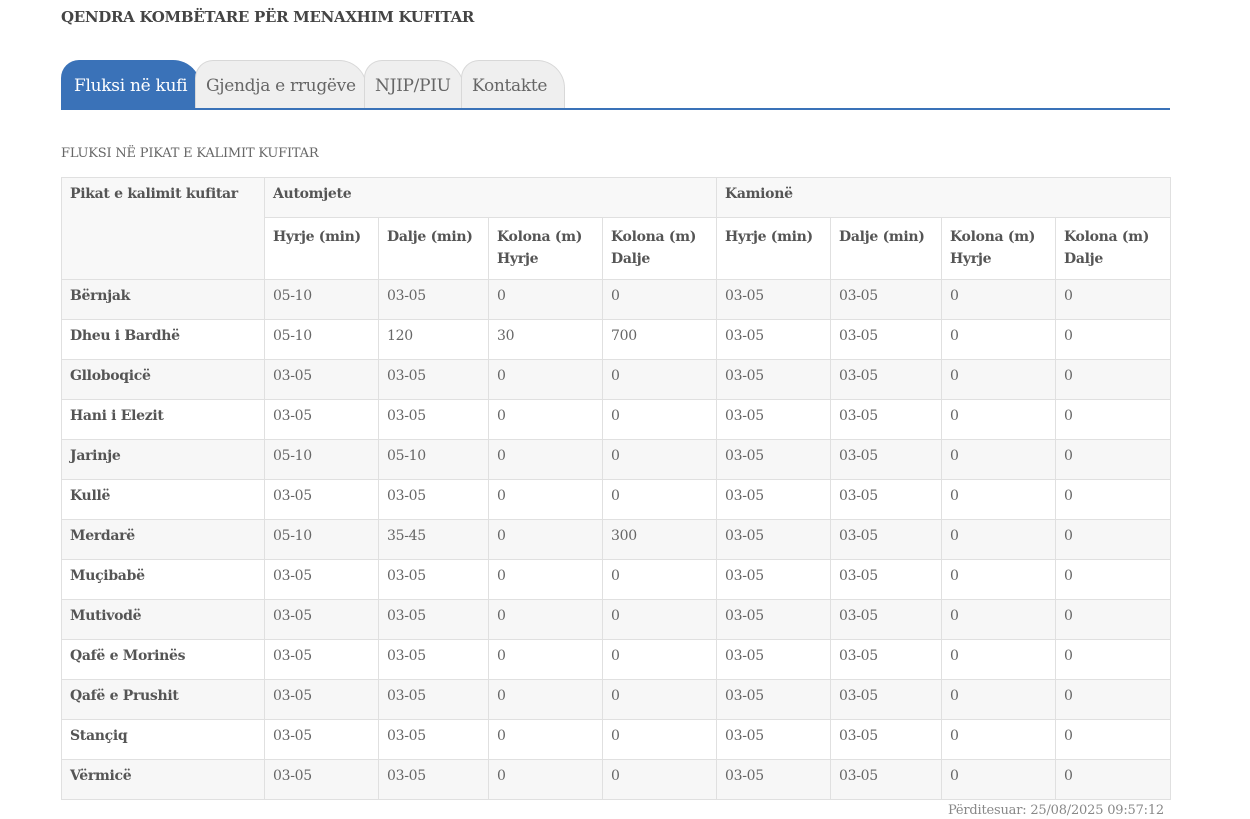 The image size is (1250, 819). Describe the element at coordinates (545, 248) in the screenshot. I see `column-header: Kolona (m) Hyrje` at that location.